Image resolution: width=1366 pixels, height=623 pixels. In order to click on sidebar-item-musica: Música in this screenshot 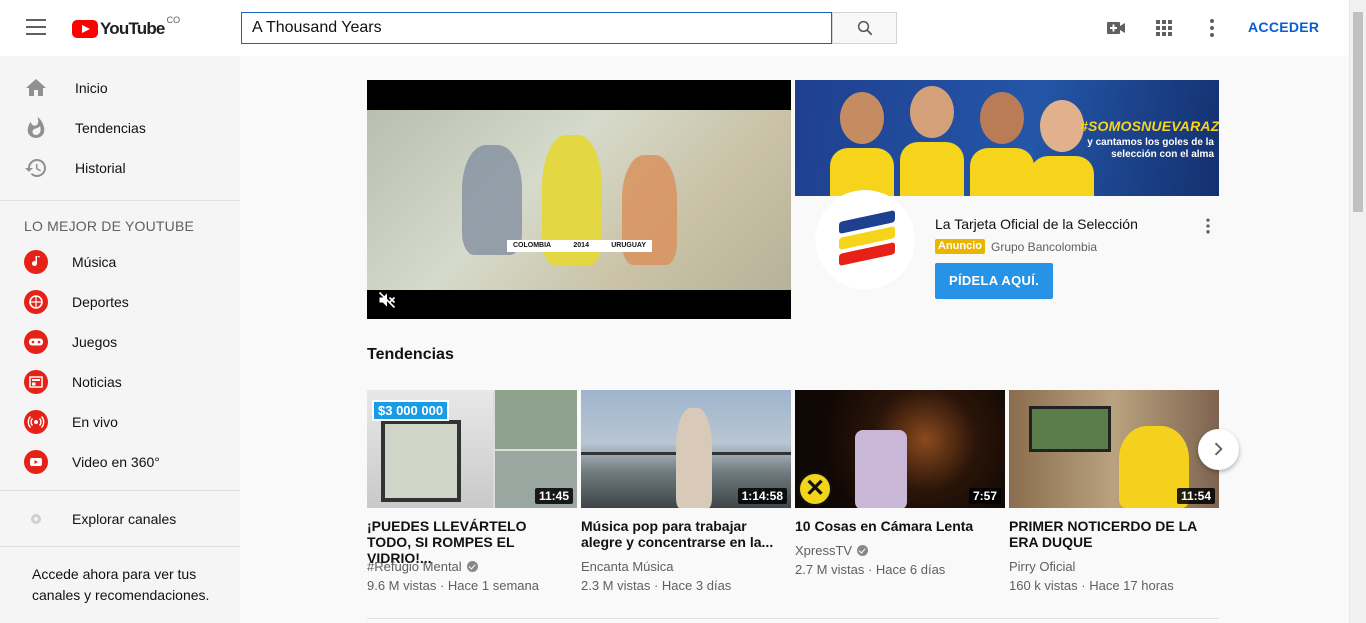, I will do `click(120, 262)`.